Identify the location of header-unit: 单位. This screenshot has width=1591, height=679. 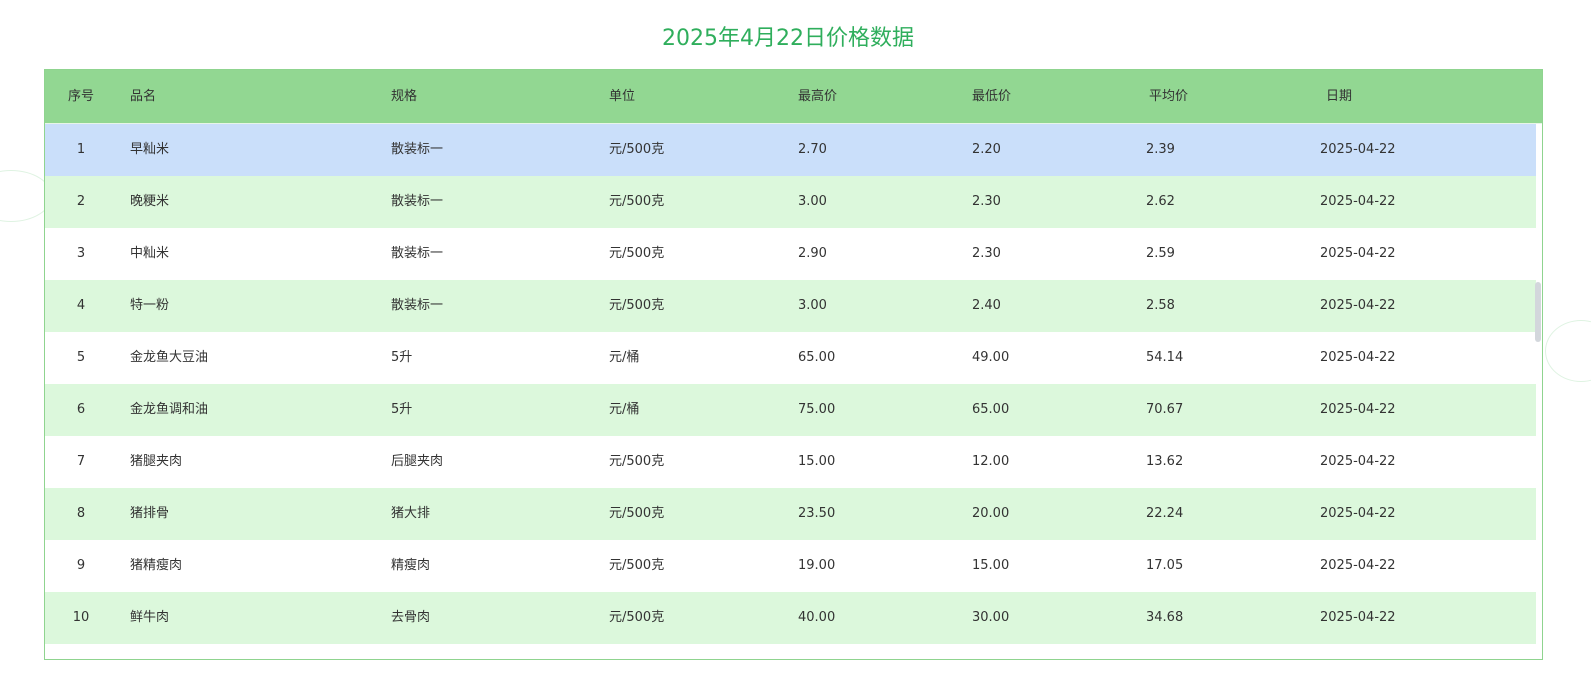
(622, 96).